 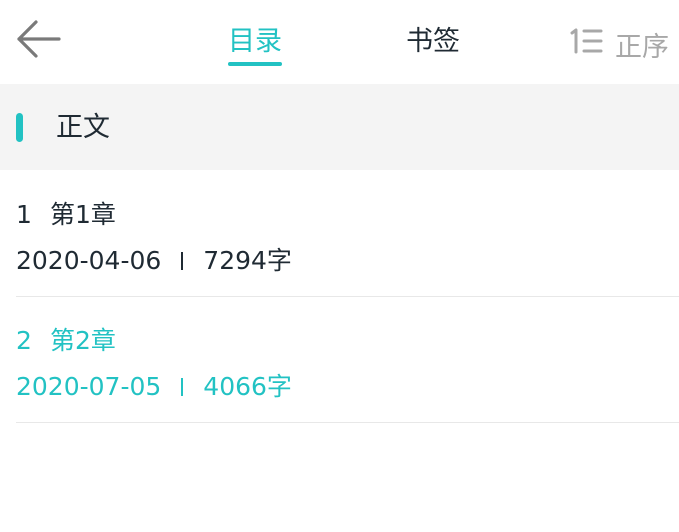 I want to click on chapter-title-row: 2 第2章, so click(x=66, y=341).